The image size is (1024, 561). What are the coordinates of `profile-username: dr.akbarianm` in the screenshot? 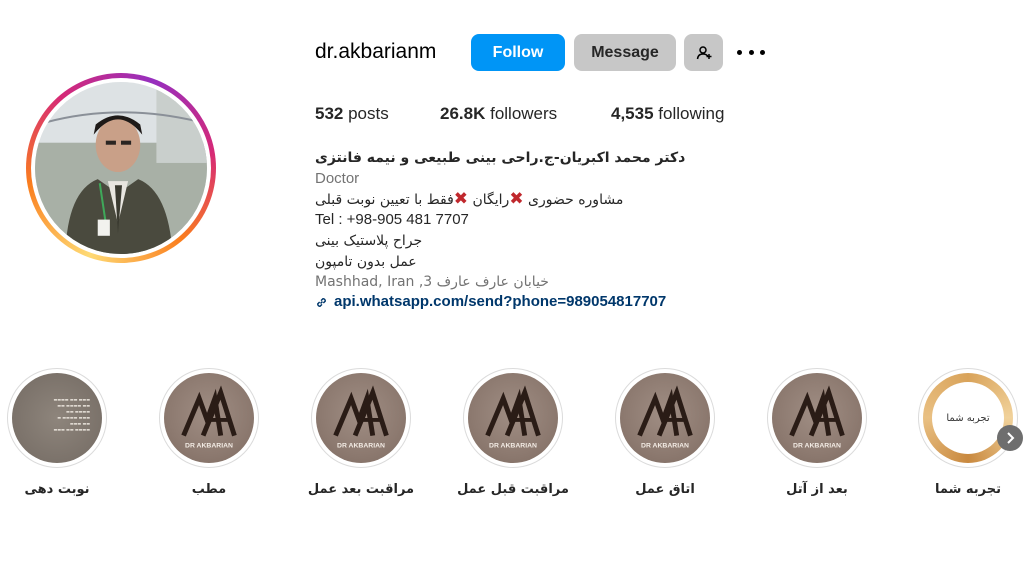 It's located at (376, 51).